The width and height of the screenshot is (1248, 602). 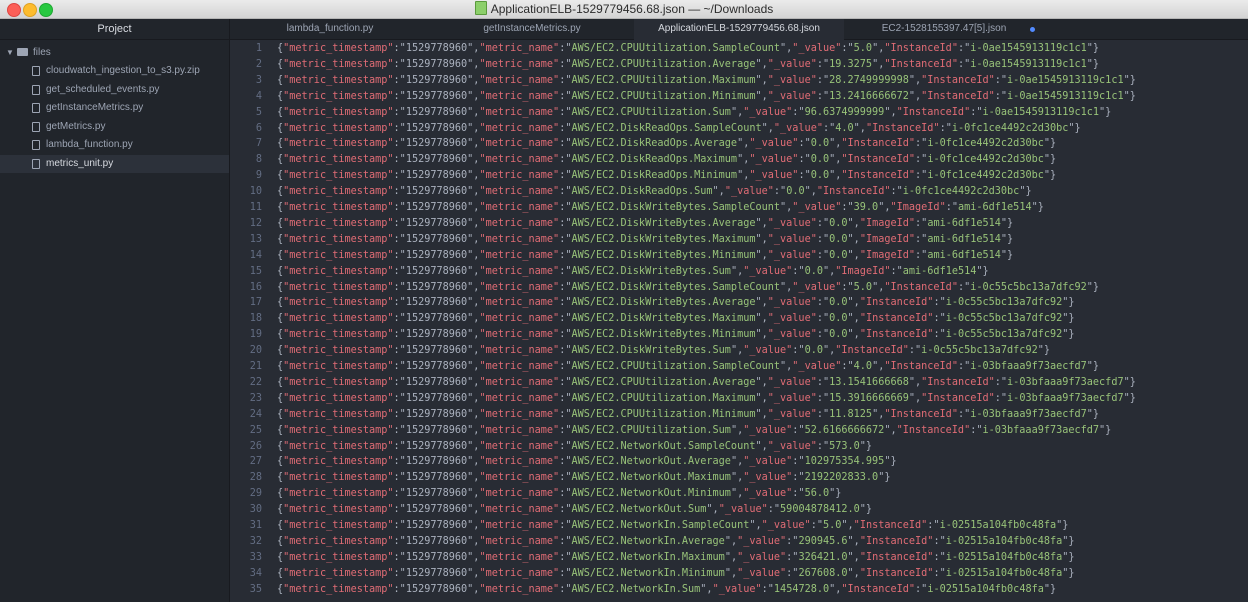 I want to click on folder-files: ▼ files, so click(x=114, y=52).